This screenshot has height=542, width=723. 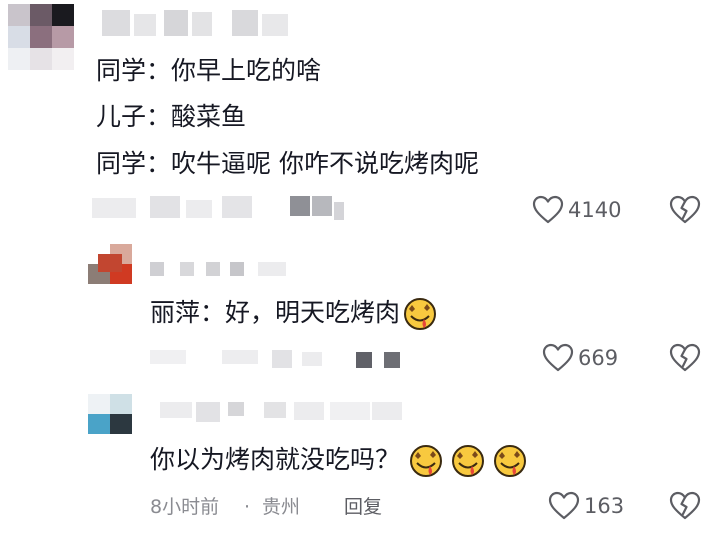 I want to click on reply-text-content: 你以为烤肉就没吃吗？, so click(x=275, y=459).